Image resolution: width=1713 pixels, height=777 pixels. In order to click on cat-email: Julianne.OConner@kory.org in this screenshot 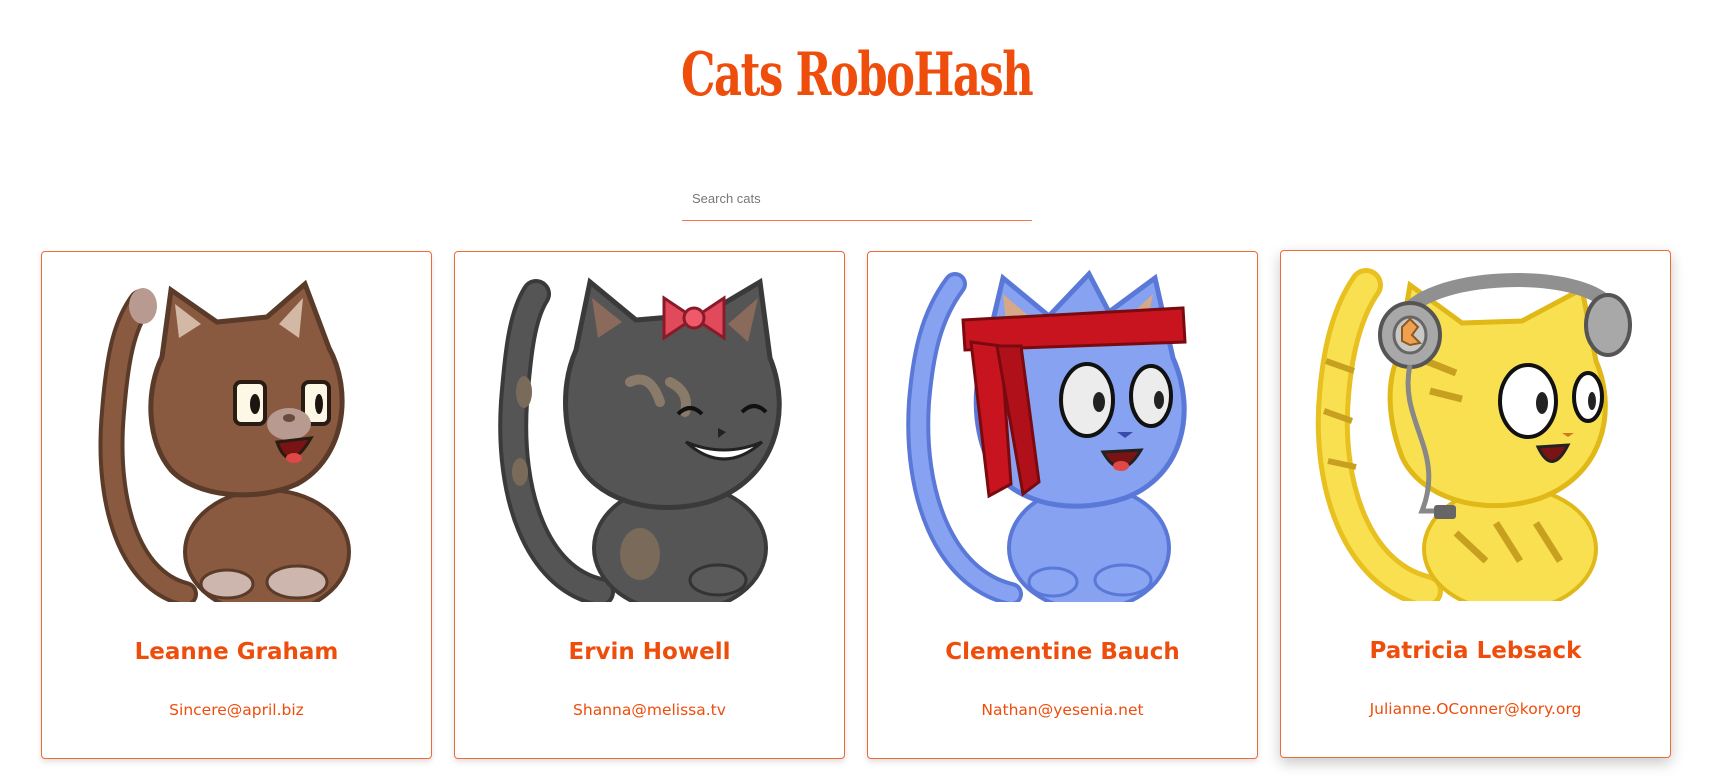, I will do `click(1475, 709)`.